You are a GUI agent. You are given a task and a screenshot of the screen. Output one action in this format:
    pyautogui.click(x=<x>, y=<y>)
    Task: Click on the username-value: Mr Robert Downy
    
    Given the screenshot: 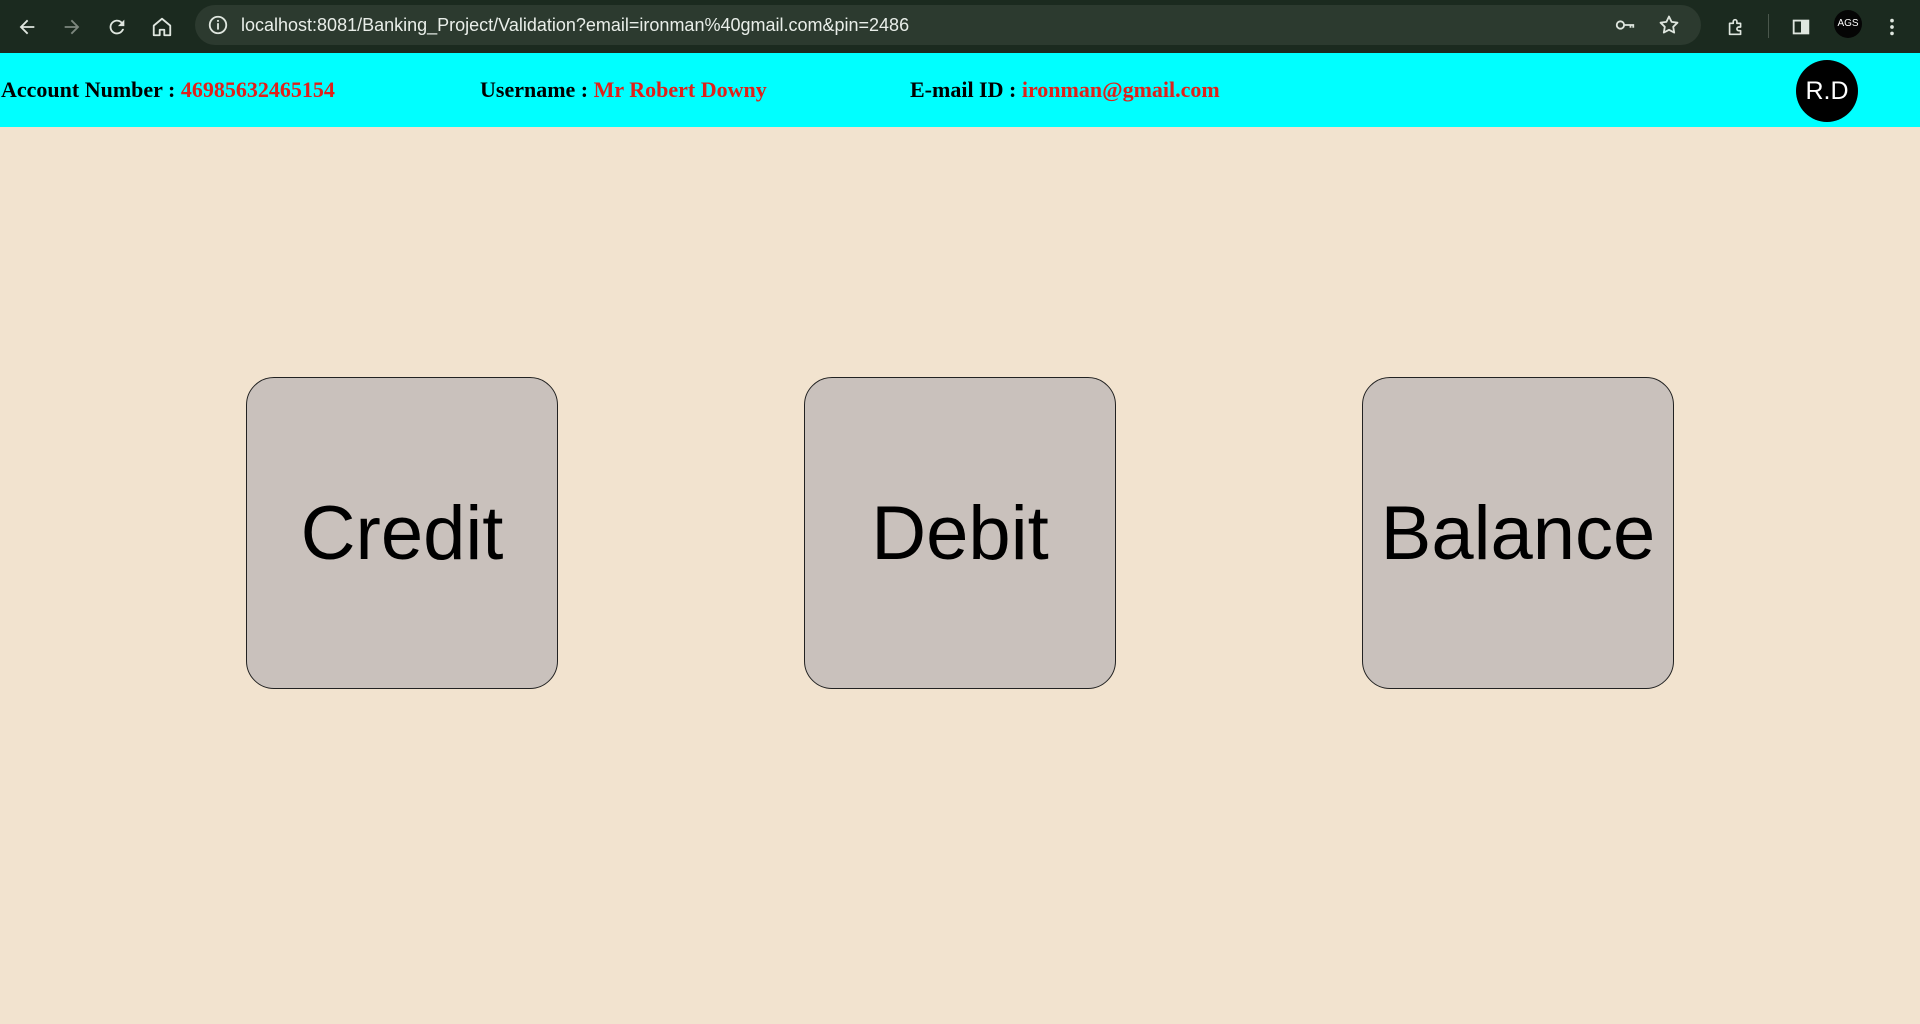 What is the action you would take?
    pyautogui.click(x=680, y=89)
    